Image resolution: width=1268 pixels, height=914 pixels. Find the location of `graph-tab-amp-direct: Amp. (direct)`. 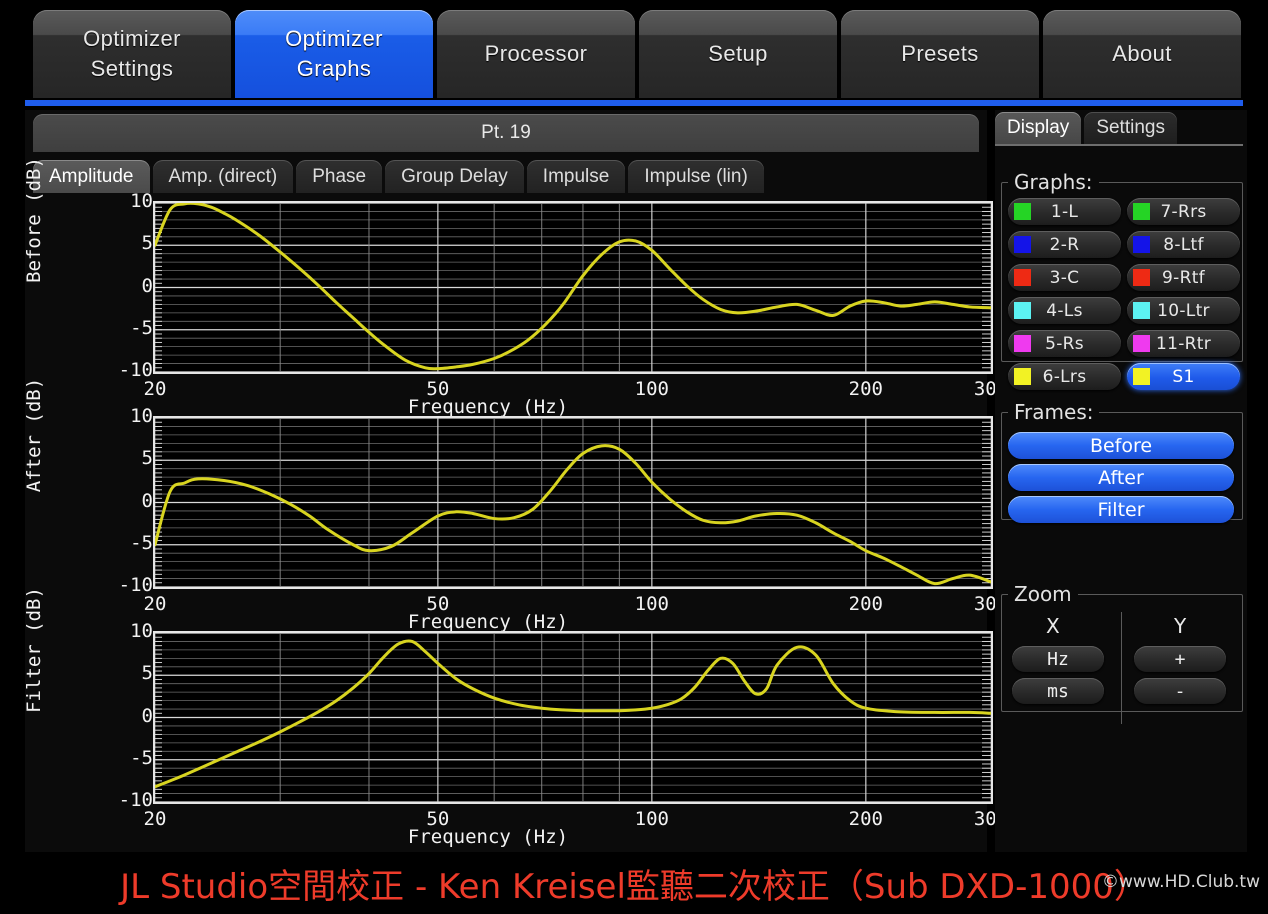

graph-tab-amp-direct: Amp. (direct) is located at coordinates (223, 176).